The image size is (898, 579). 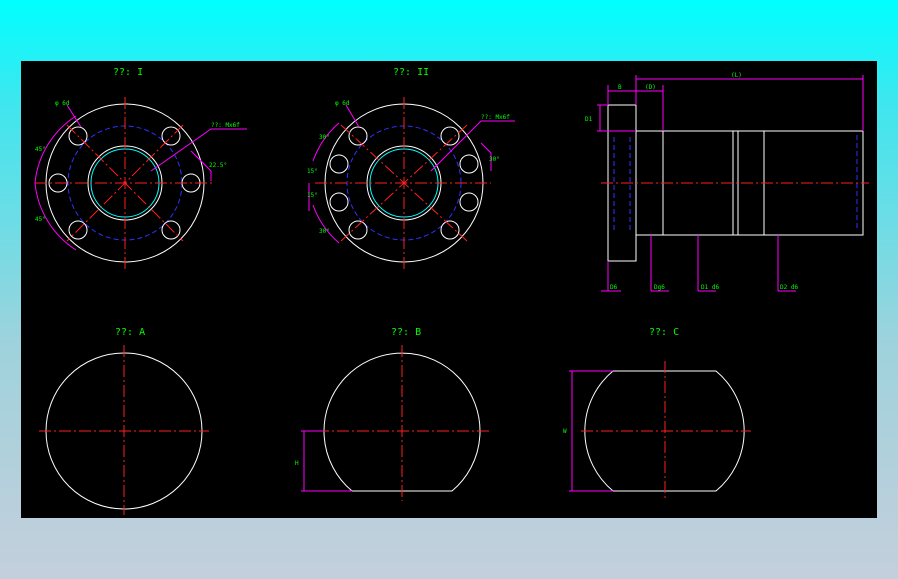 What do you see at coordinates (650, 87) in the screenshot?
I see `dim-label: (D)` at bounding box center [650, 87].